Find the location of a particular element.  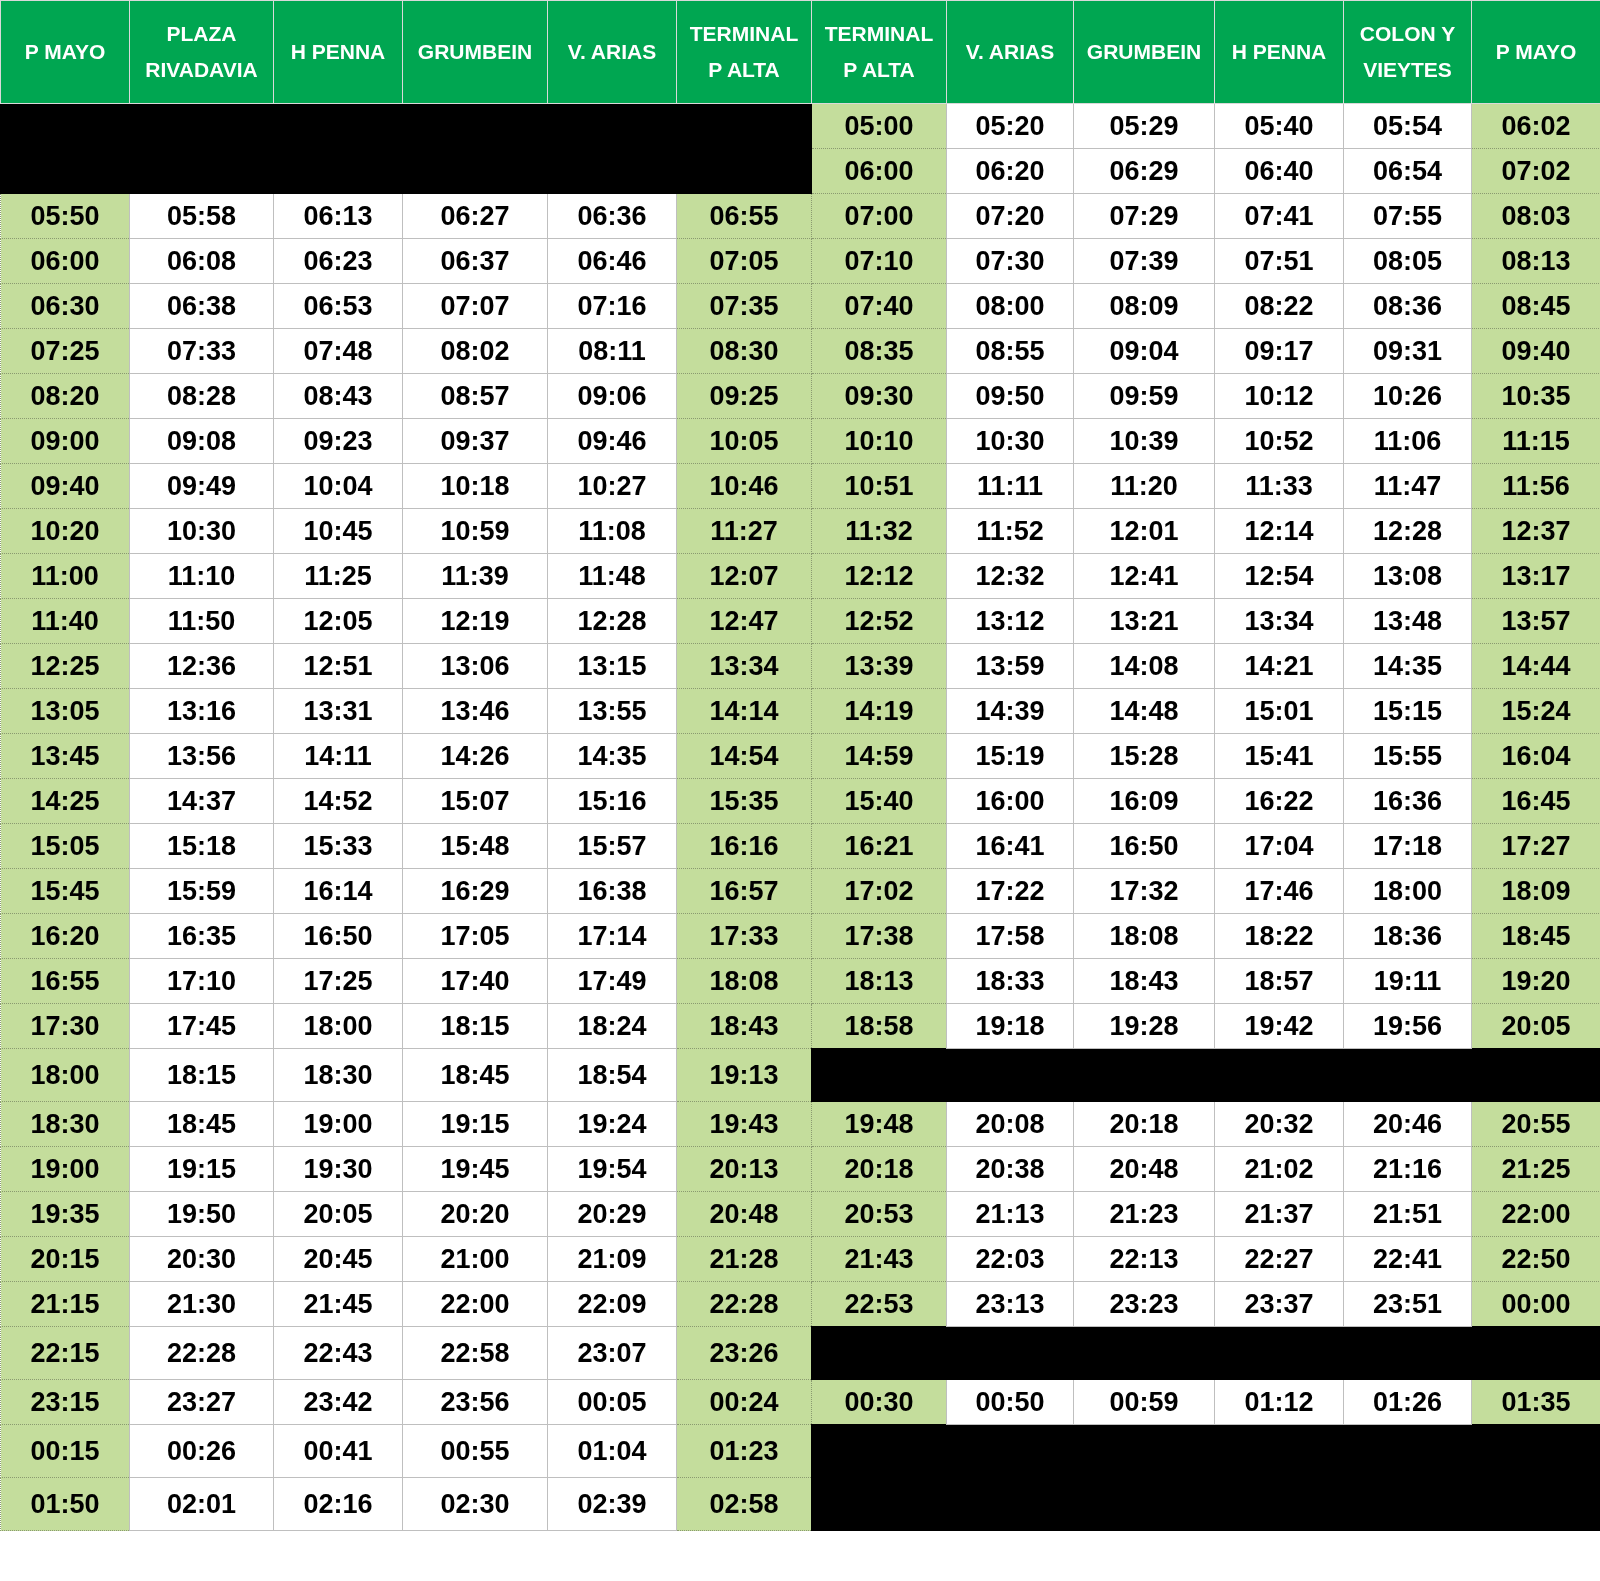

time-cell: 09:46 is located at coordinates (612, 441).